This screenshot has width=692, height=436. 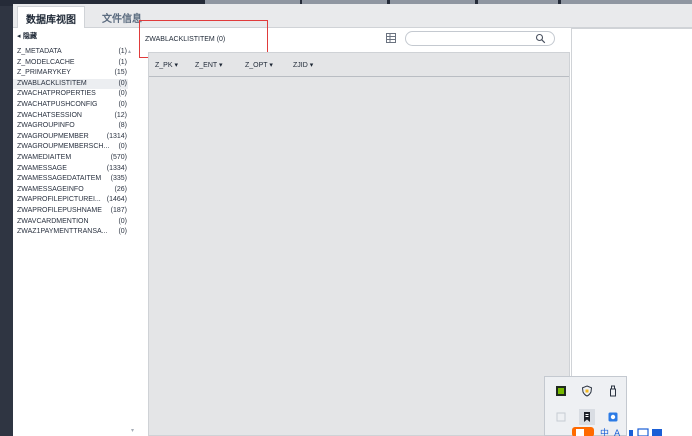 What do you see at coordinates (587, 417) in the screenshot?
I see `bookmark-app-icon` at bounding box center [587, 417].